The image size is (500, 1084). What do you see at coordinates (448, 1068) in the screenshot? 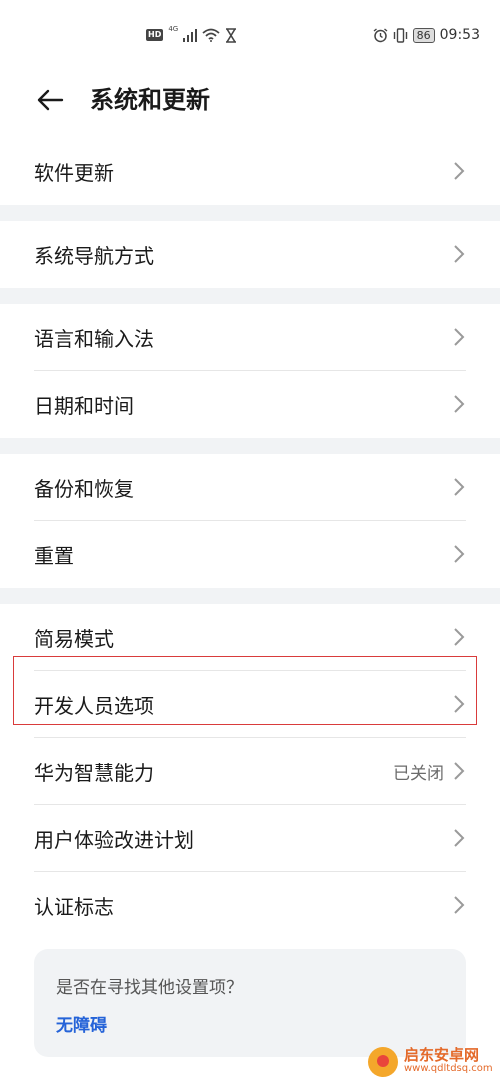
I see `watermark-url: www.qdltdsq.com` at bounding box center [448, 1068].